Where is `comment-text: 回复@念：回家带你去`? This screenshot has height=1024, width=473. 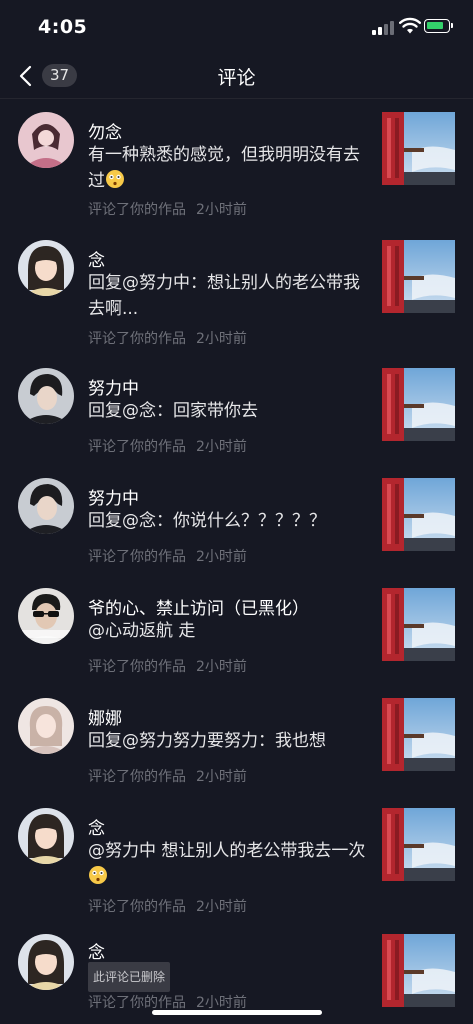 comment-text: 回复@念：回家带你去 is located at coordinates (173, 411).